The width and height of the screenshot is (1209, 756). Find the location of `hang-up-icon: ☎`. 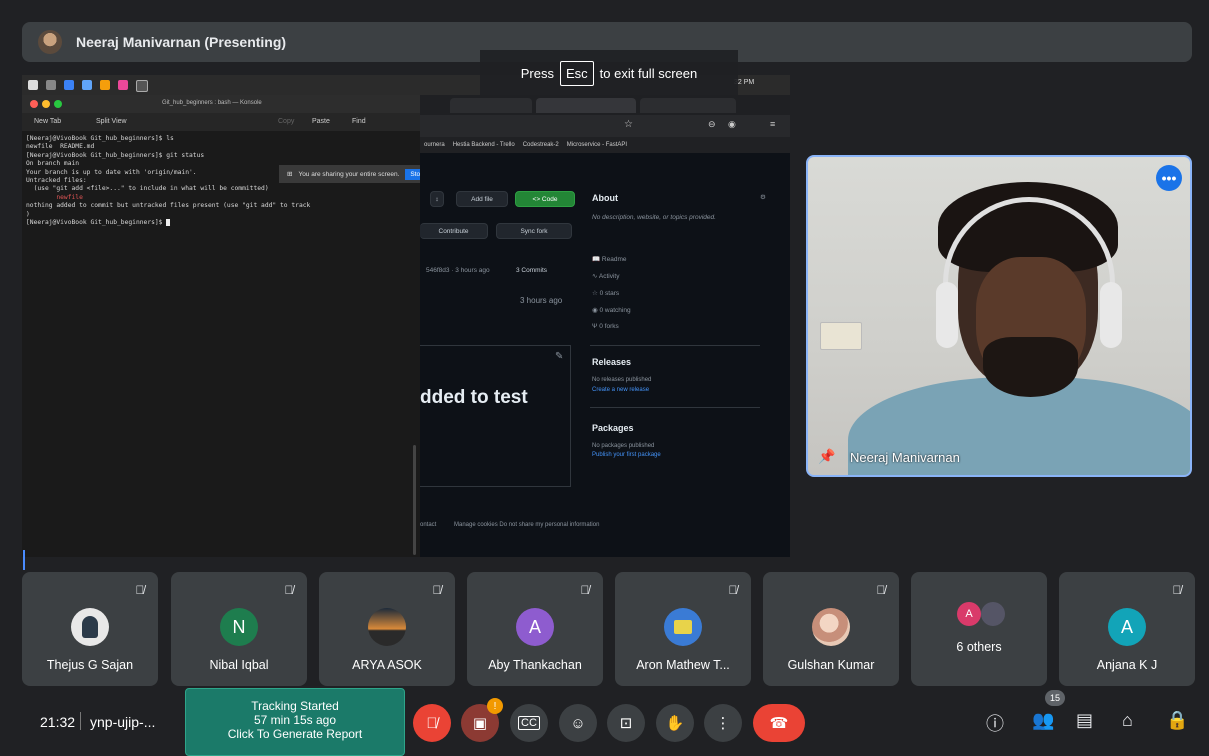

hang-up-icon: ☎ is located at coordinates (779, 723).